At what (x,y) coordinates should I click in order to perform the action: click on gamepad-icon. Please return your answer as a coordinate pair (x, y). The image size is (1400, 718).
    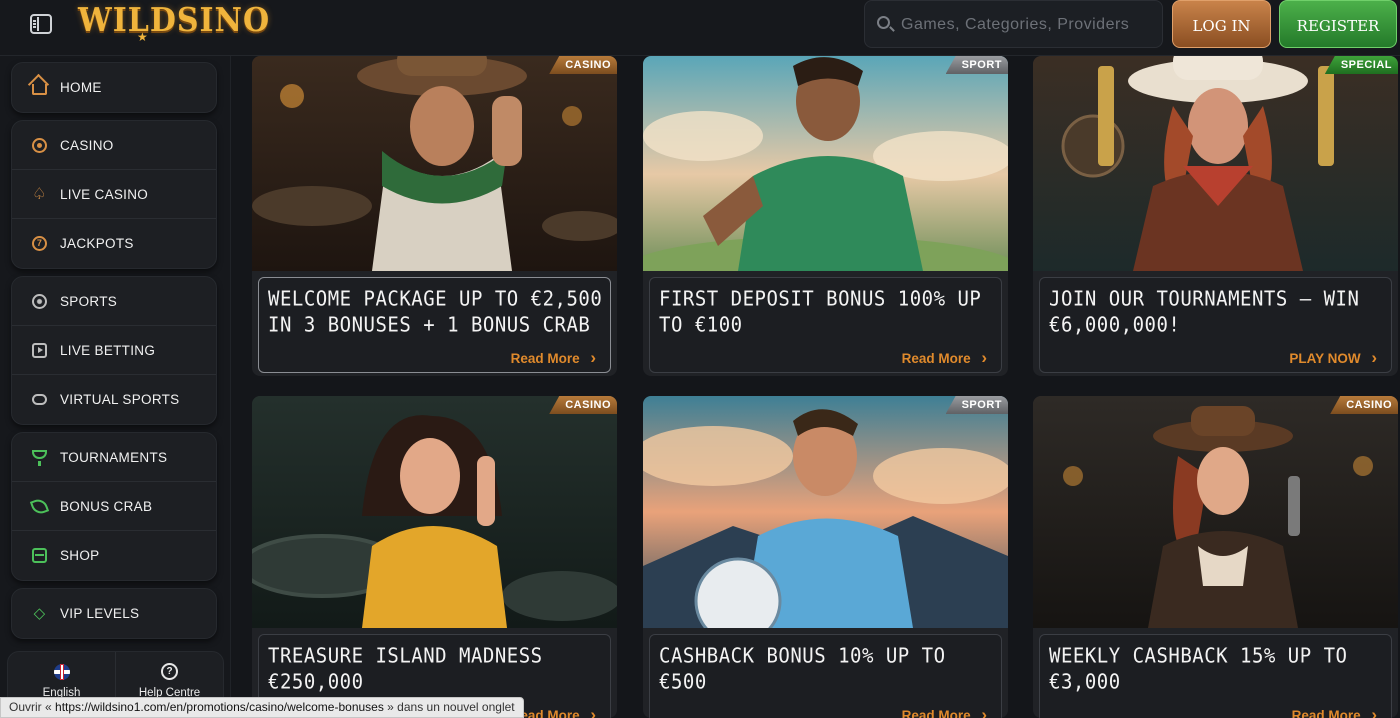
    Looking at the image, I should click on (39, 399).